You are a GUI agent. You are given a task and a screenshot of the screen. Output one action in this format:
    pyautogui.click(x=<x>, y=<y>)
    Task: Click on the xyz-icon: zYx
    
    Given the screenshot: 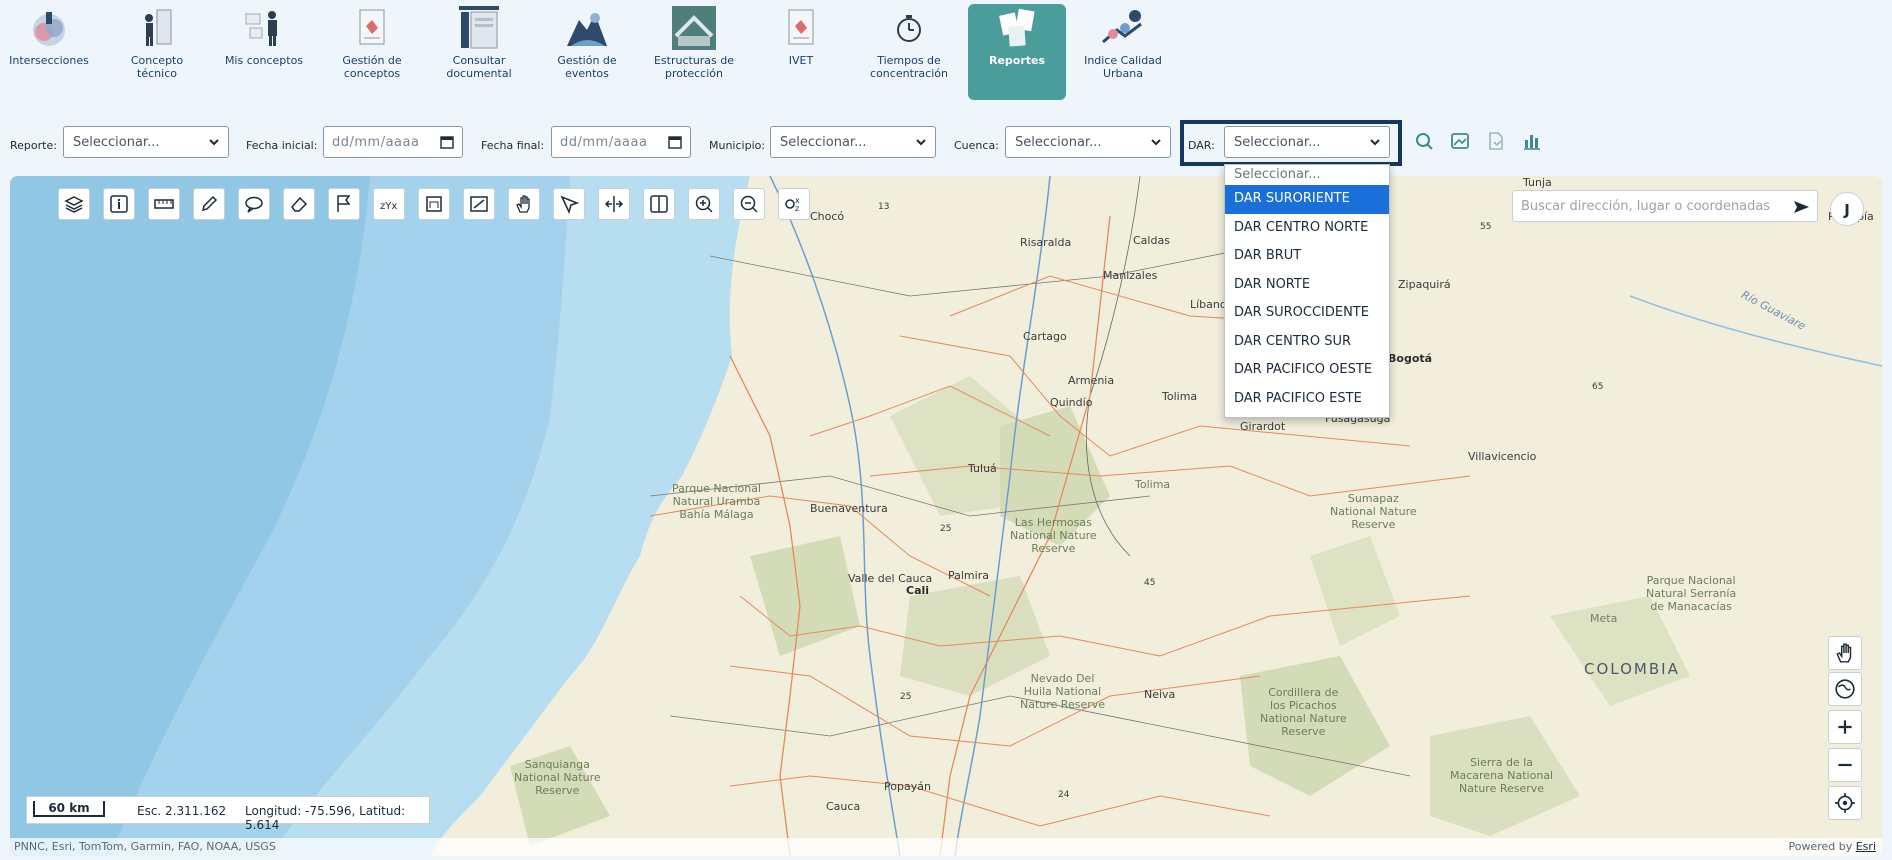 What is the action you would take?
    pyautogui.click(x=388, y=206)
    